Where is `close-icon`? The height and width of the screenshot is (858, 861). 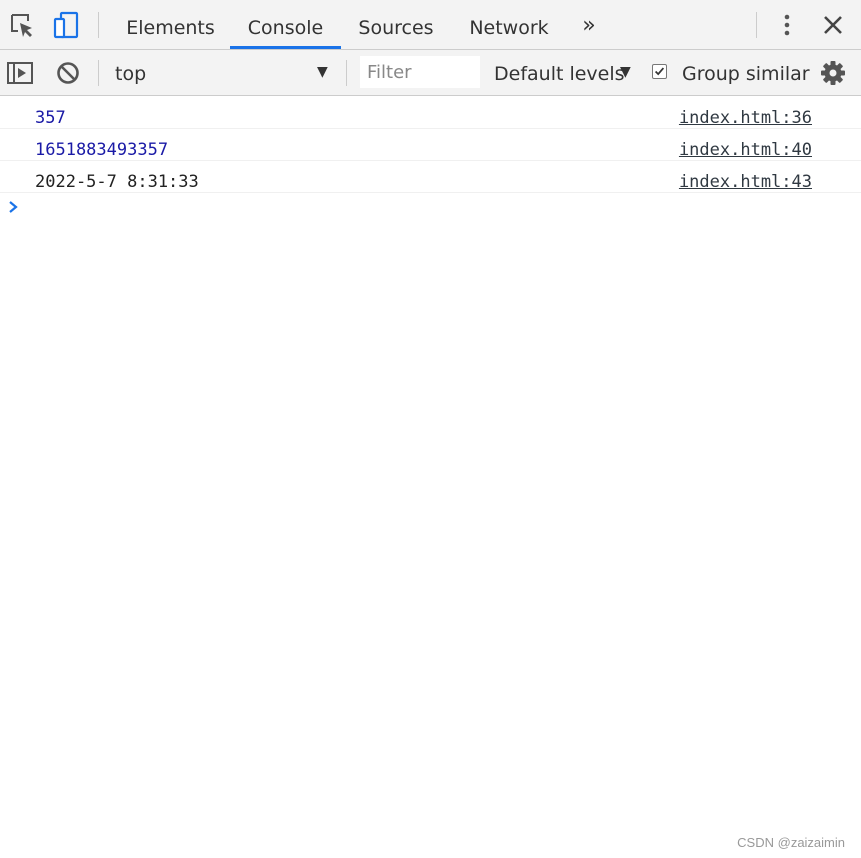 close-icon is located at coordinates (833, 25).